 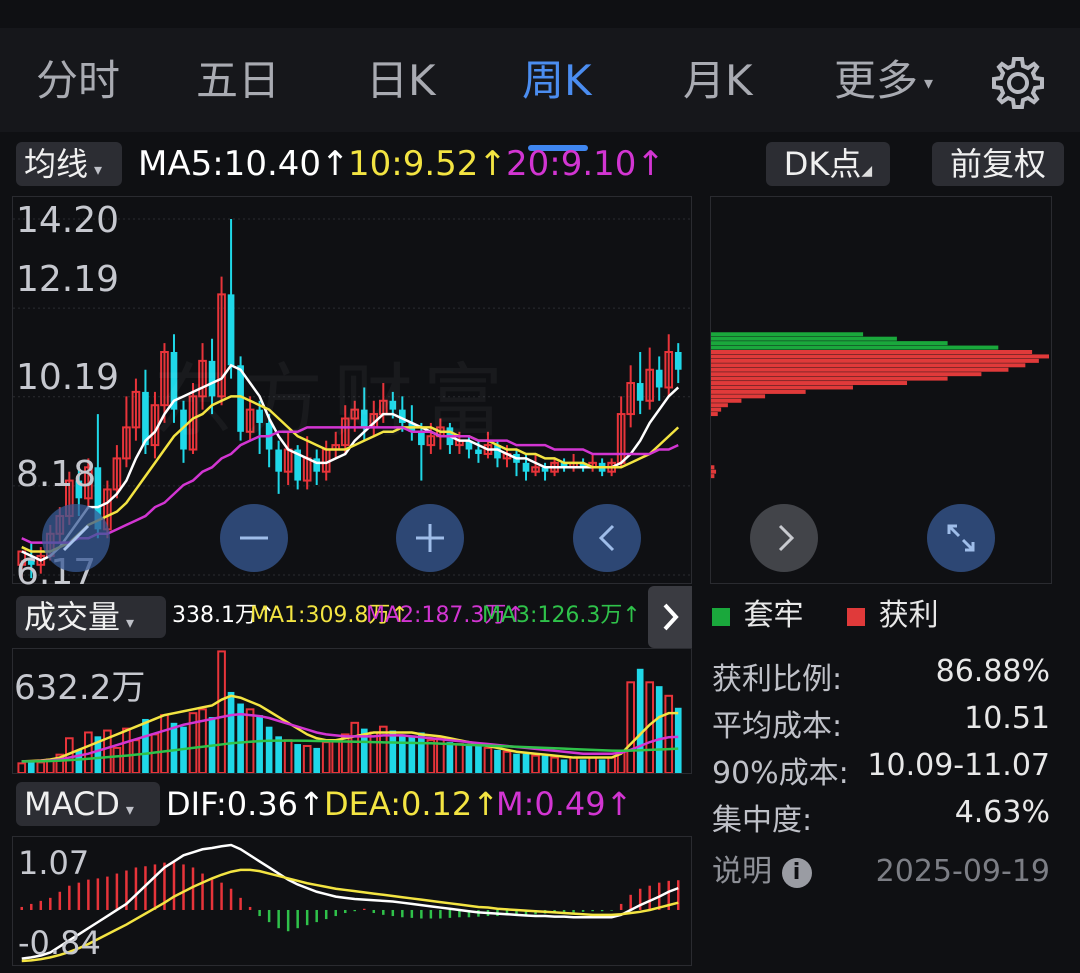 I want to click on concentration-value: 4.63%, so click(x=1002, y=812).